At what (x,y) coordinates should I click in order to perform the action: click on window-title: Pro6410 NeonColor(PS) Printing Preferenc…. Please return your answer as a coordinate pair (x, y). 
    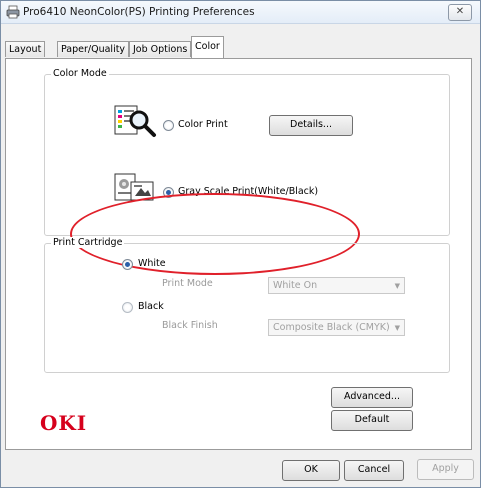
    Looking at the image, I should click on (139, 12).